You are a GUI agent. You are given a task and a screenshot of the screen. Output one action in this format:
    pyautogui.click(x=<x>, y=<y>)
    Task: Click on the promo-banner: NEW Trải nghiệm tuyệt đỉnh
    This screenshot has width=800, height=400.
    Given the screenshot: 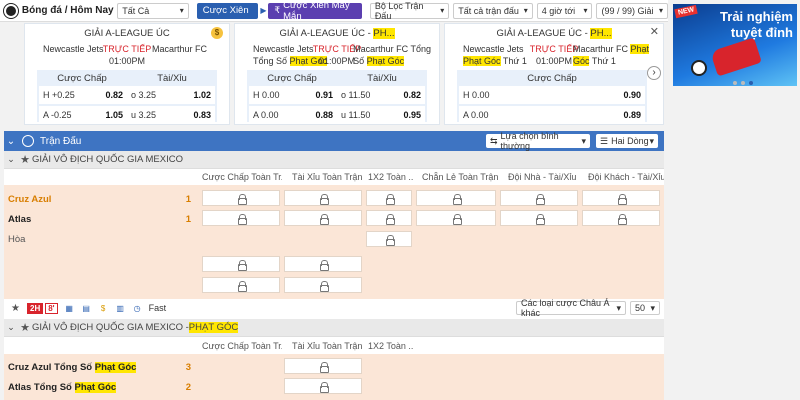 What is the action you would take?
    pyautogui.click(x=735, y=45)
    